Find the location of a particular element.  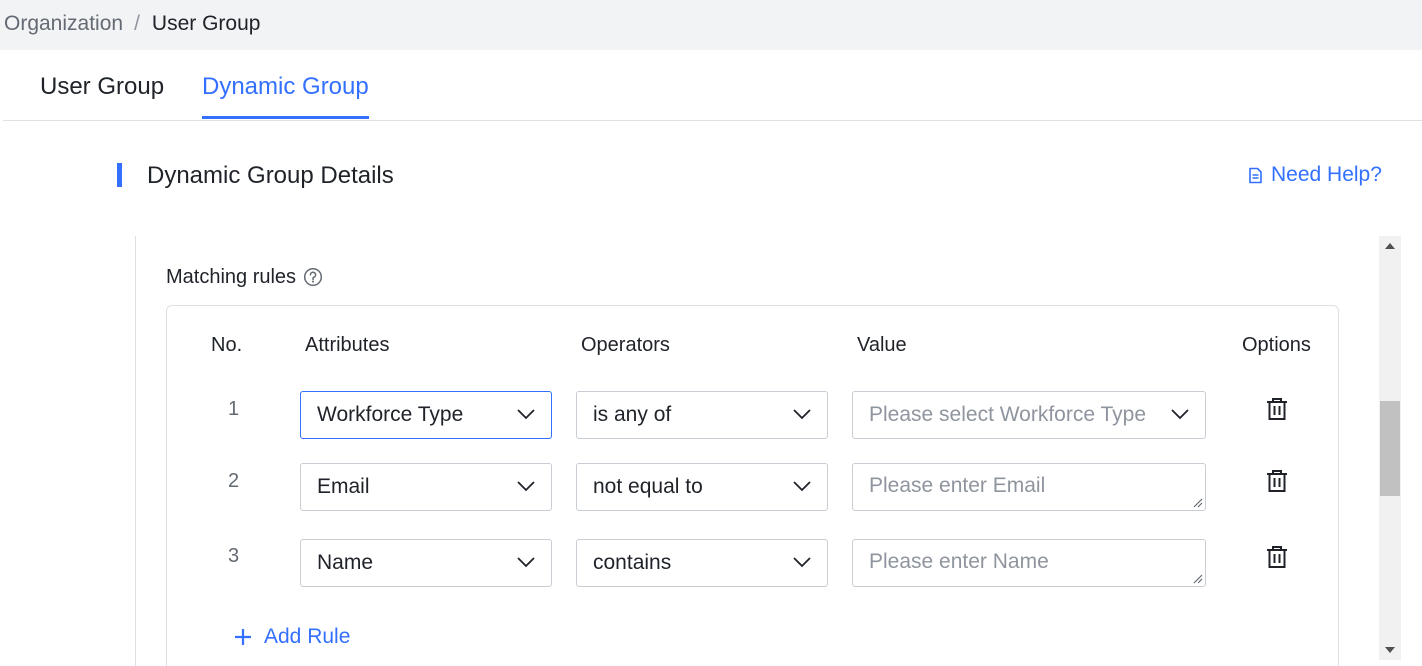

rule-2-value-input: Please enter Email is located at coordinates (1029, 487).